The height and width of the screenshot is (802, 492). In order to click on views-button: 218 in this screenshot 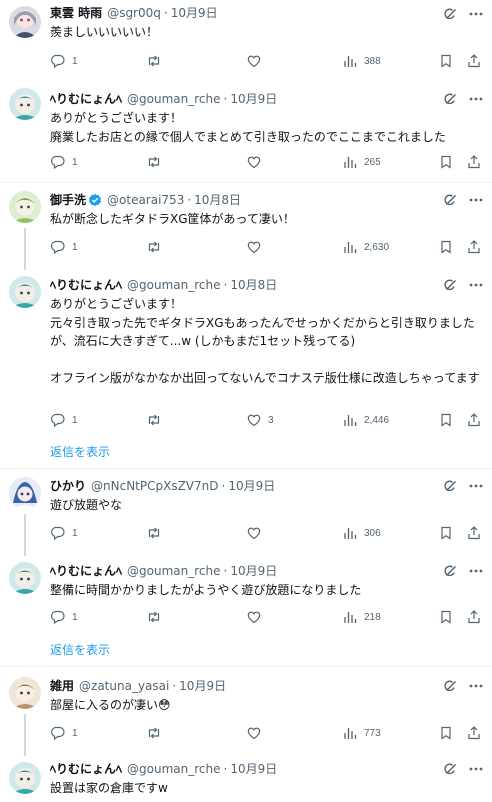, I will do `click(361, 617)`.